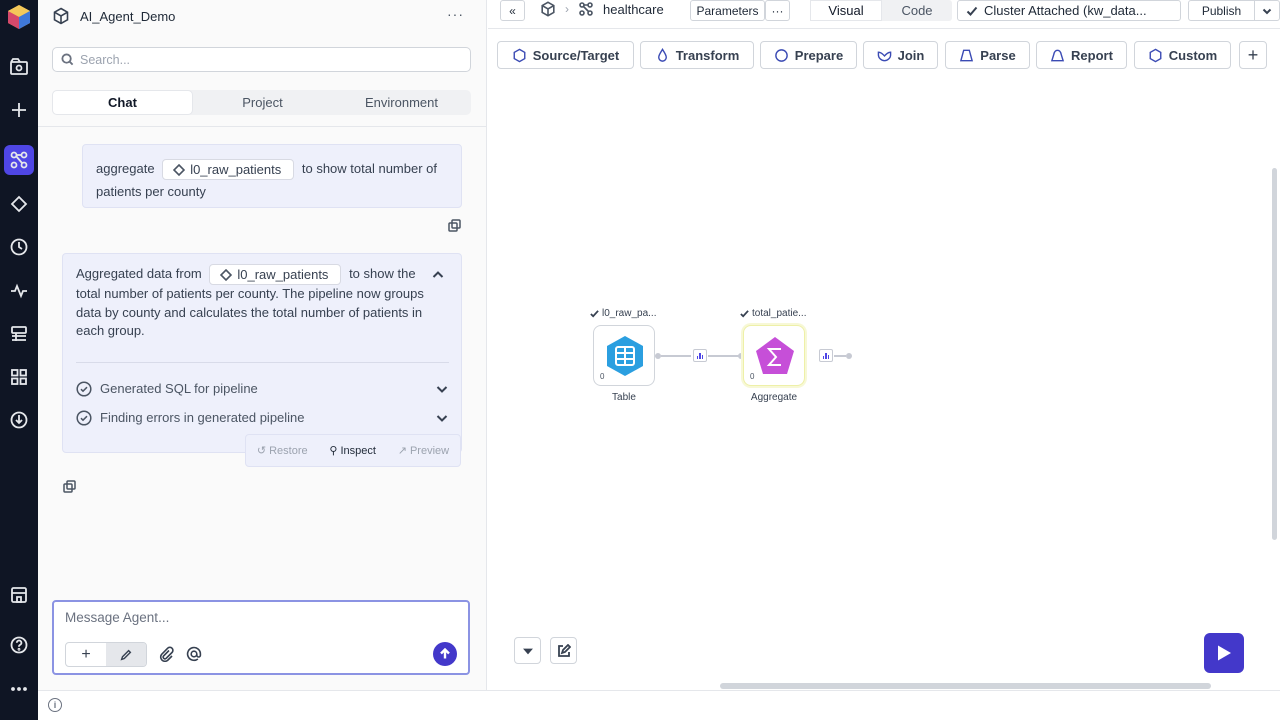  What do you see at coordinates (19, 291) in the screenshot?
I see `activity-icon` at bounding box center [19, 291].